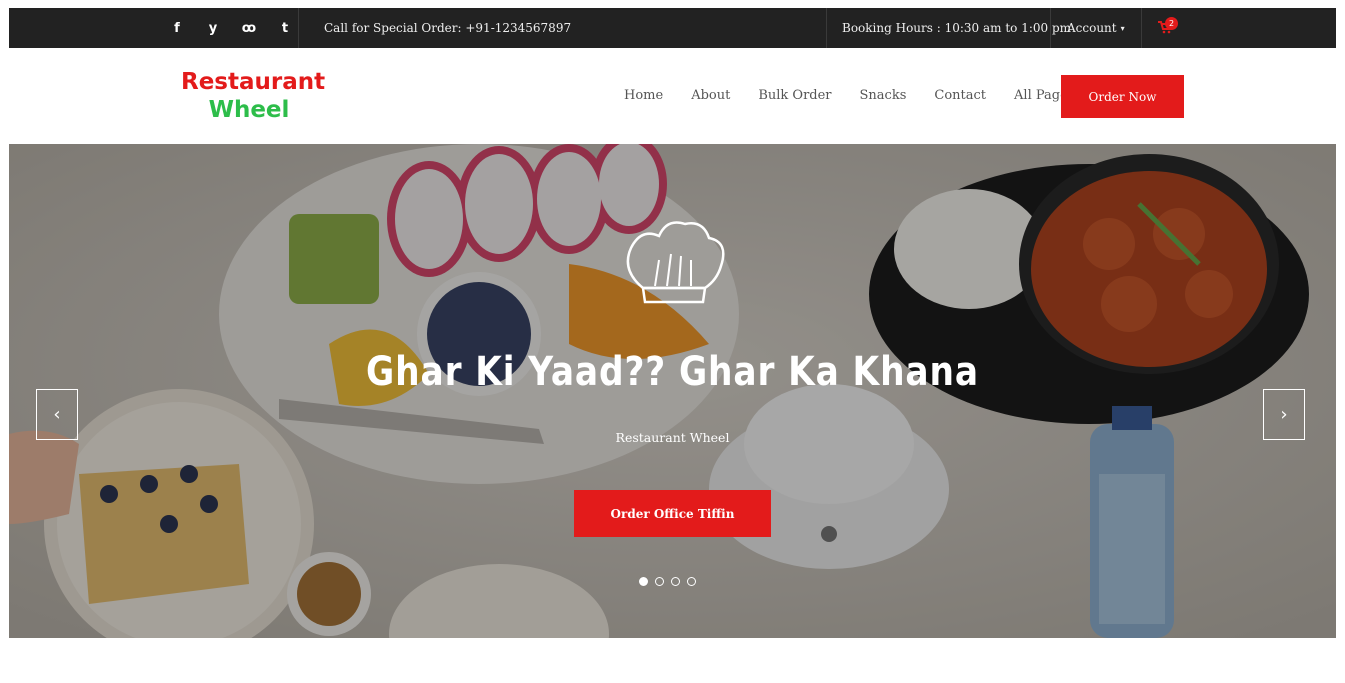 This screenshot has width=1345, height=683. I want to click on social-links: f y ꝏ t, so click(231, 28).